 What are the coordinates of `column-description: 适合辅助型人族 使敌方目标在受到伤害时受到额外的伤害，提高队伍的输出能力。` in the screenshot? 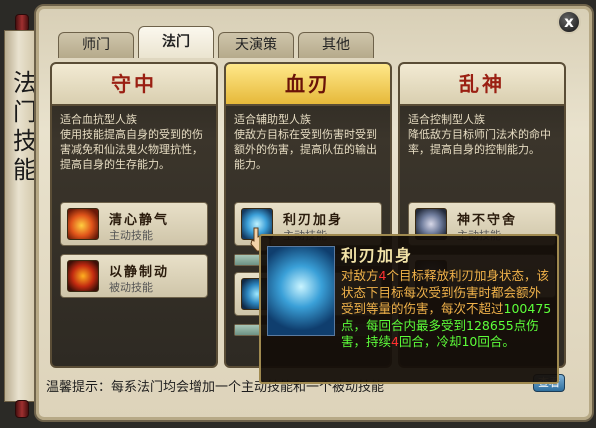 It's located at (305, 142).